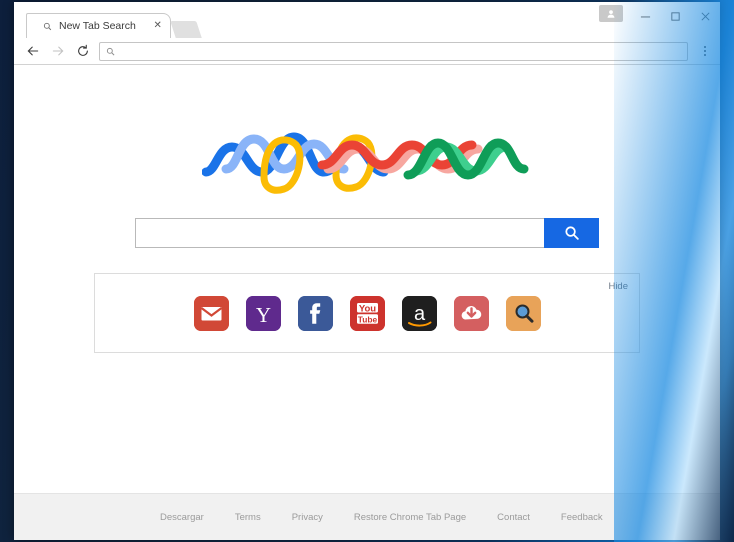  What do you see at coordinates (157, 26) in the screenshot?
I see `tab-close-icon: ✕` at bounding box center [157, 26].